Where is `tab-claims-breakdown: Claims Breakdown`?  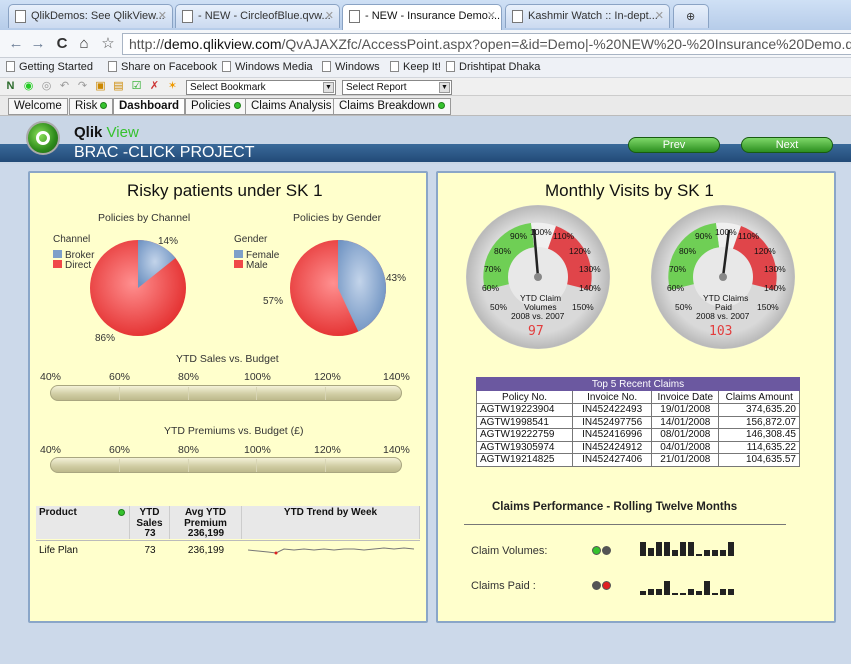
tab-claims-breakdown: Claims Breakdown is located at coordinates (392, 106).